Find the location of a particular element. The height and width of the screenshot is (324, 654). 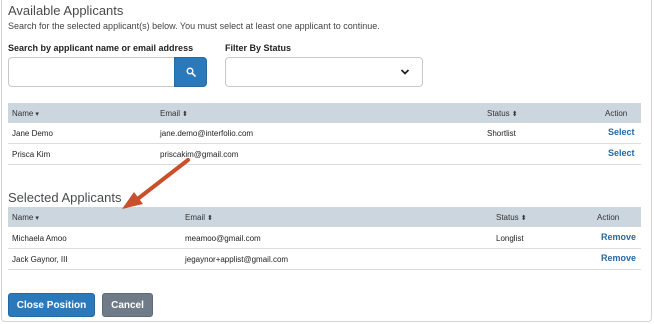

applicant-email: priscakim@gmail.com is located at coordinates (199, 154).